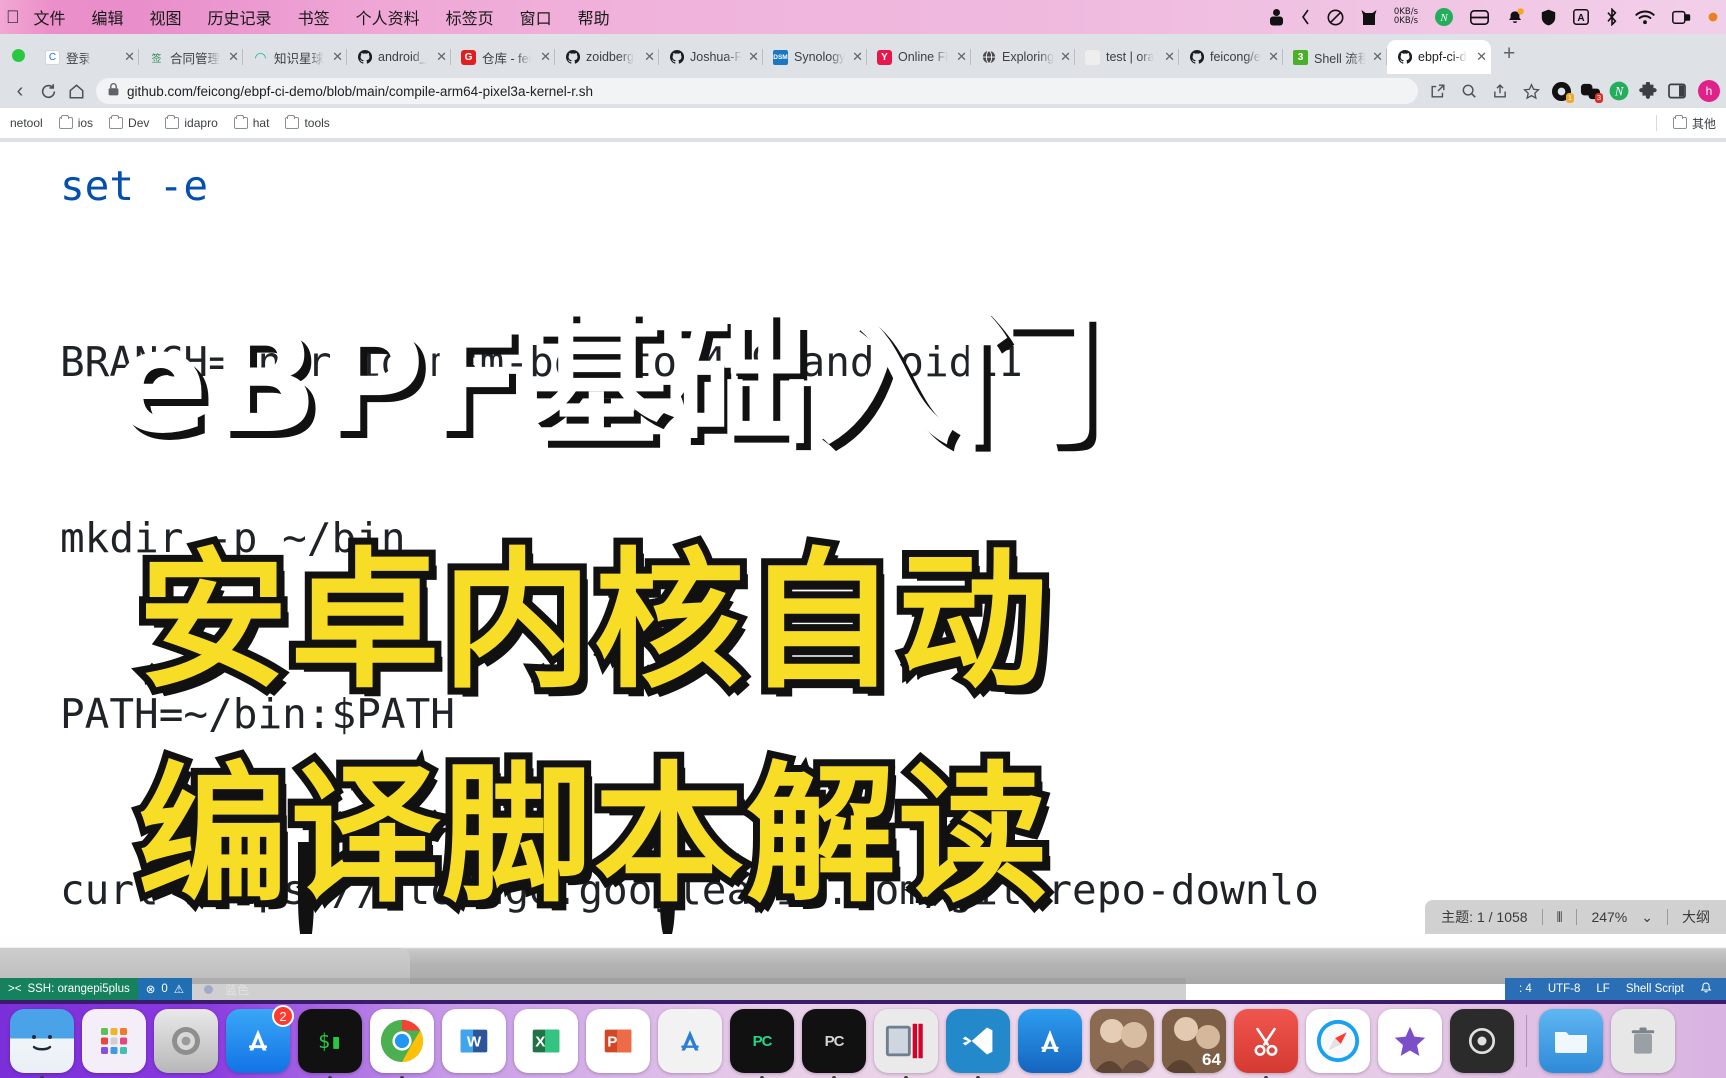 This screenshot has height=1078, width=1726. I want to click on window-green-button, so click(18, 55).